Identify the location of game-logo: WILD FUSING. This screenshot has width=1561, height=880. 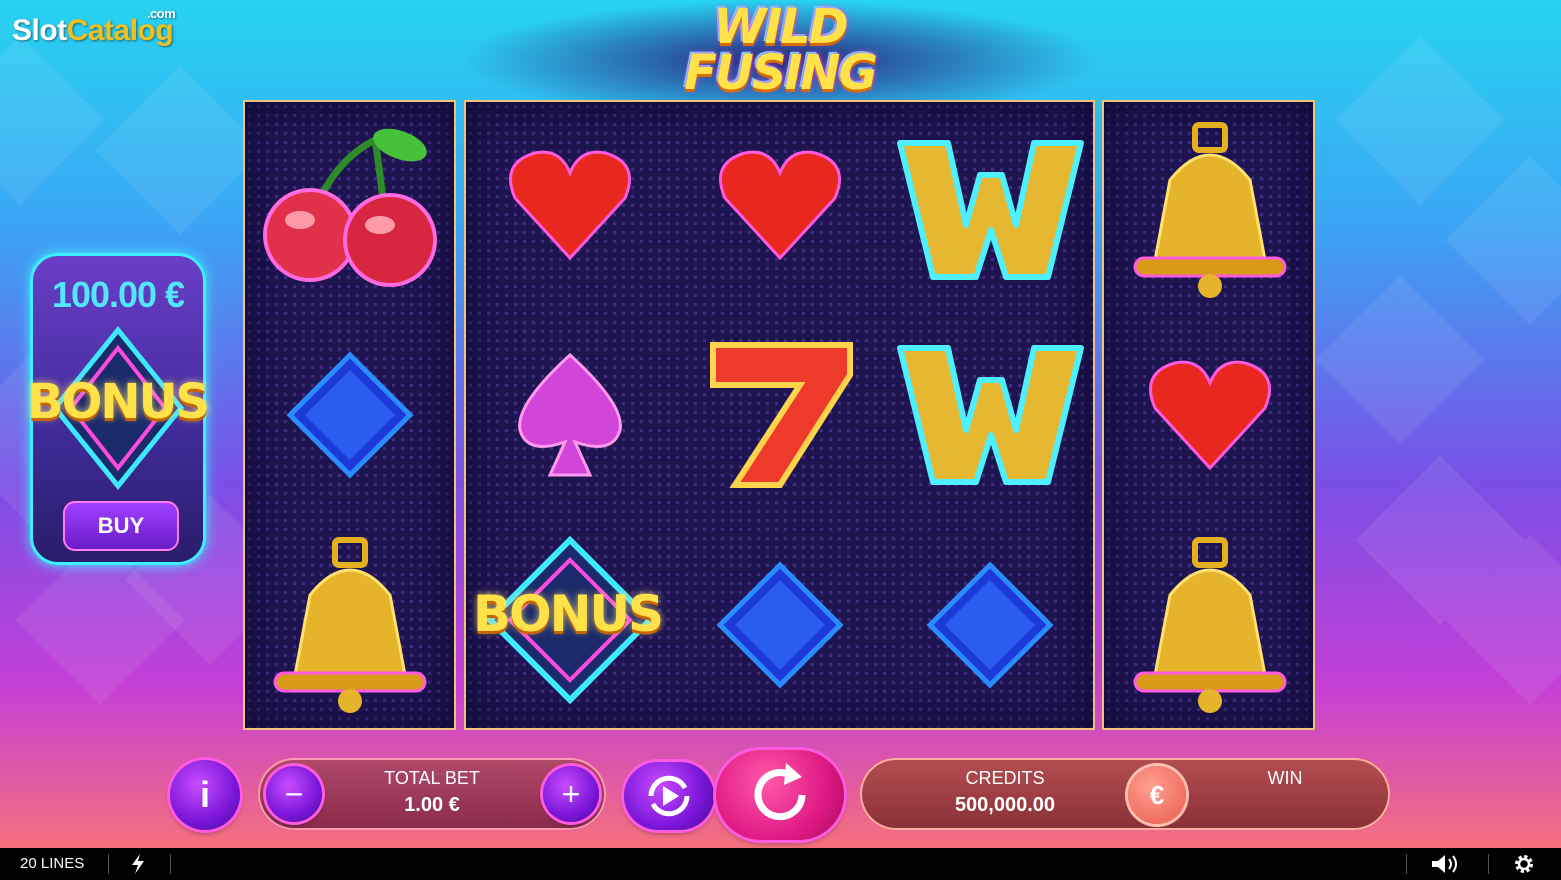
(780, 50).